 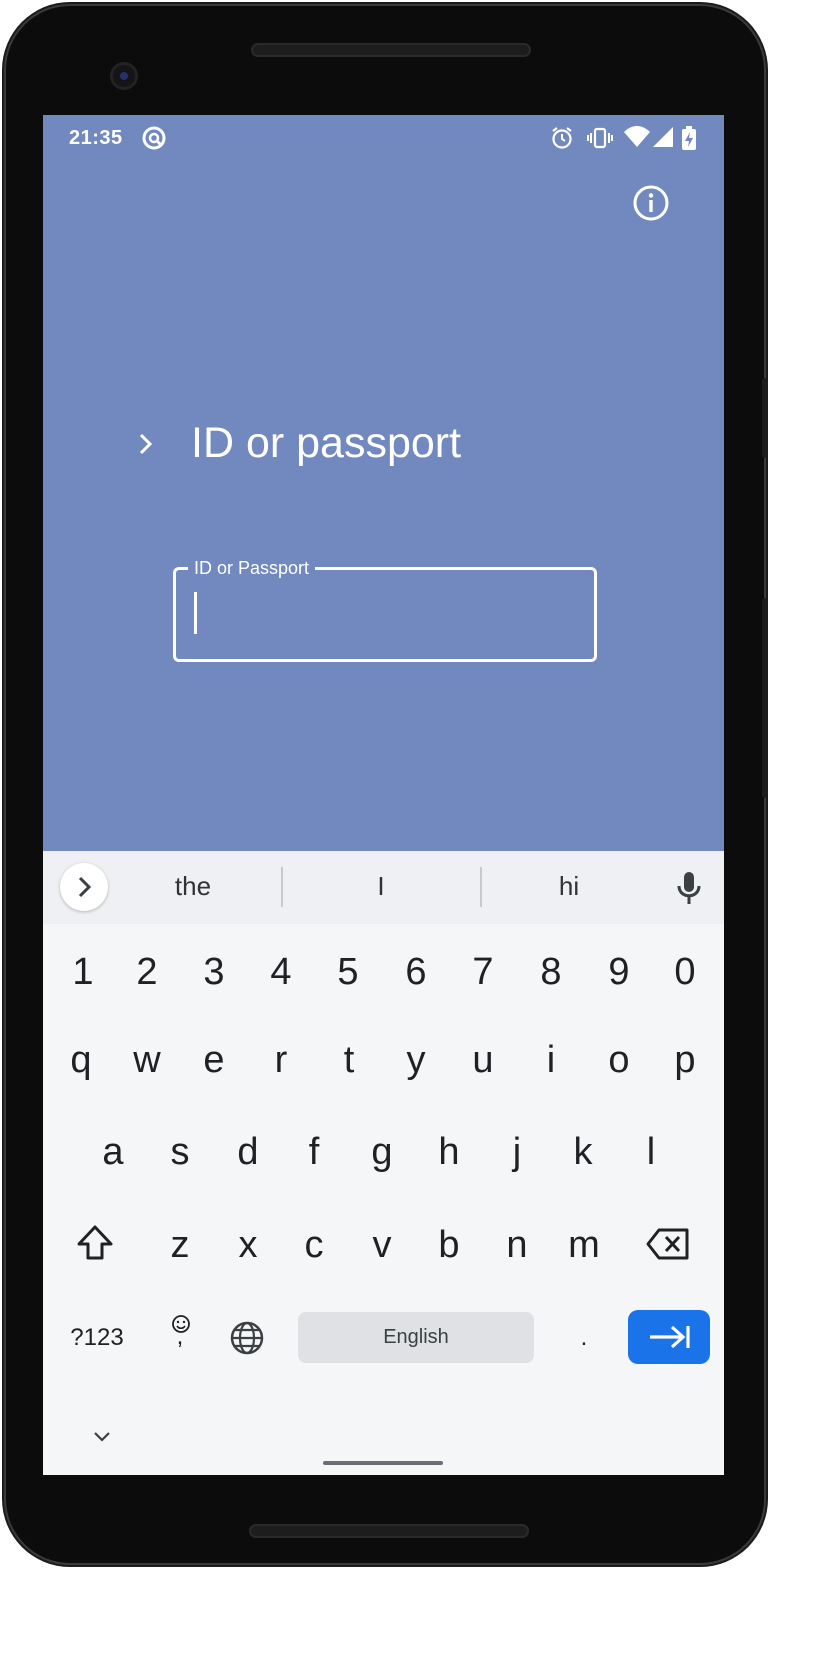 What do you see at coordinates (449, 1245) in the screenshot?
I see `key-b: b` at bounding box center [449, 1245].